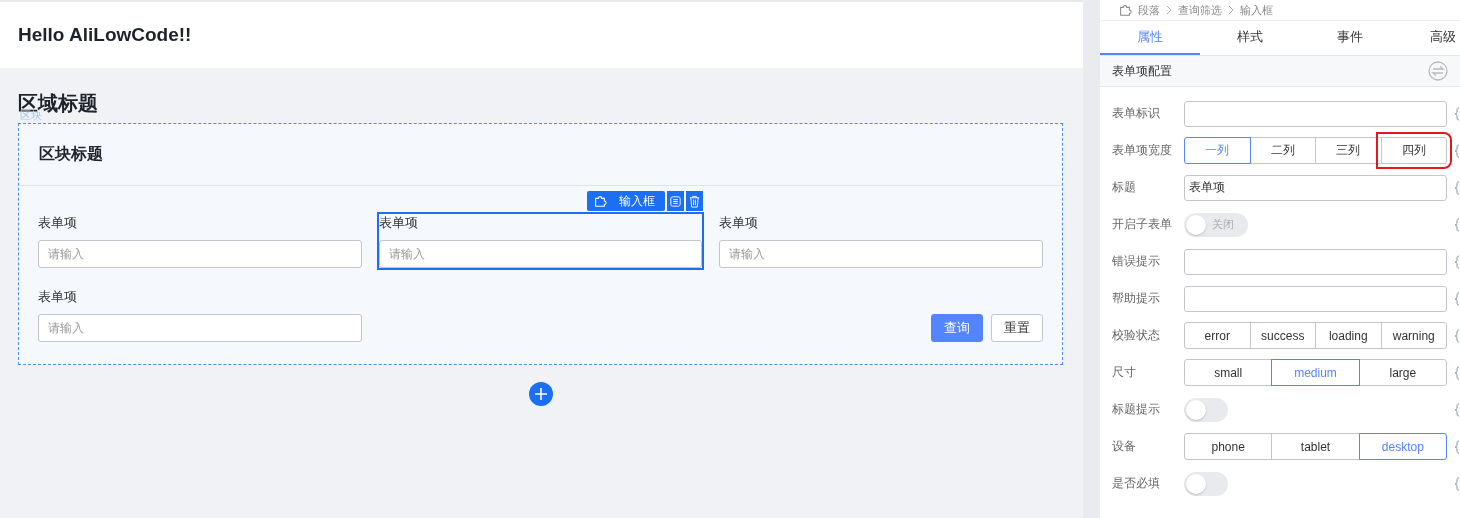  What do you see at coordinates (1402, 372) in the screenshot?
I see `segment-option: large` at bounding box center [1402, 372].